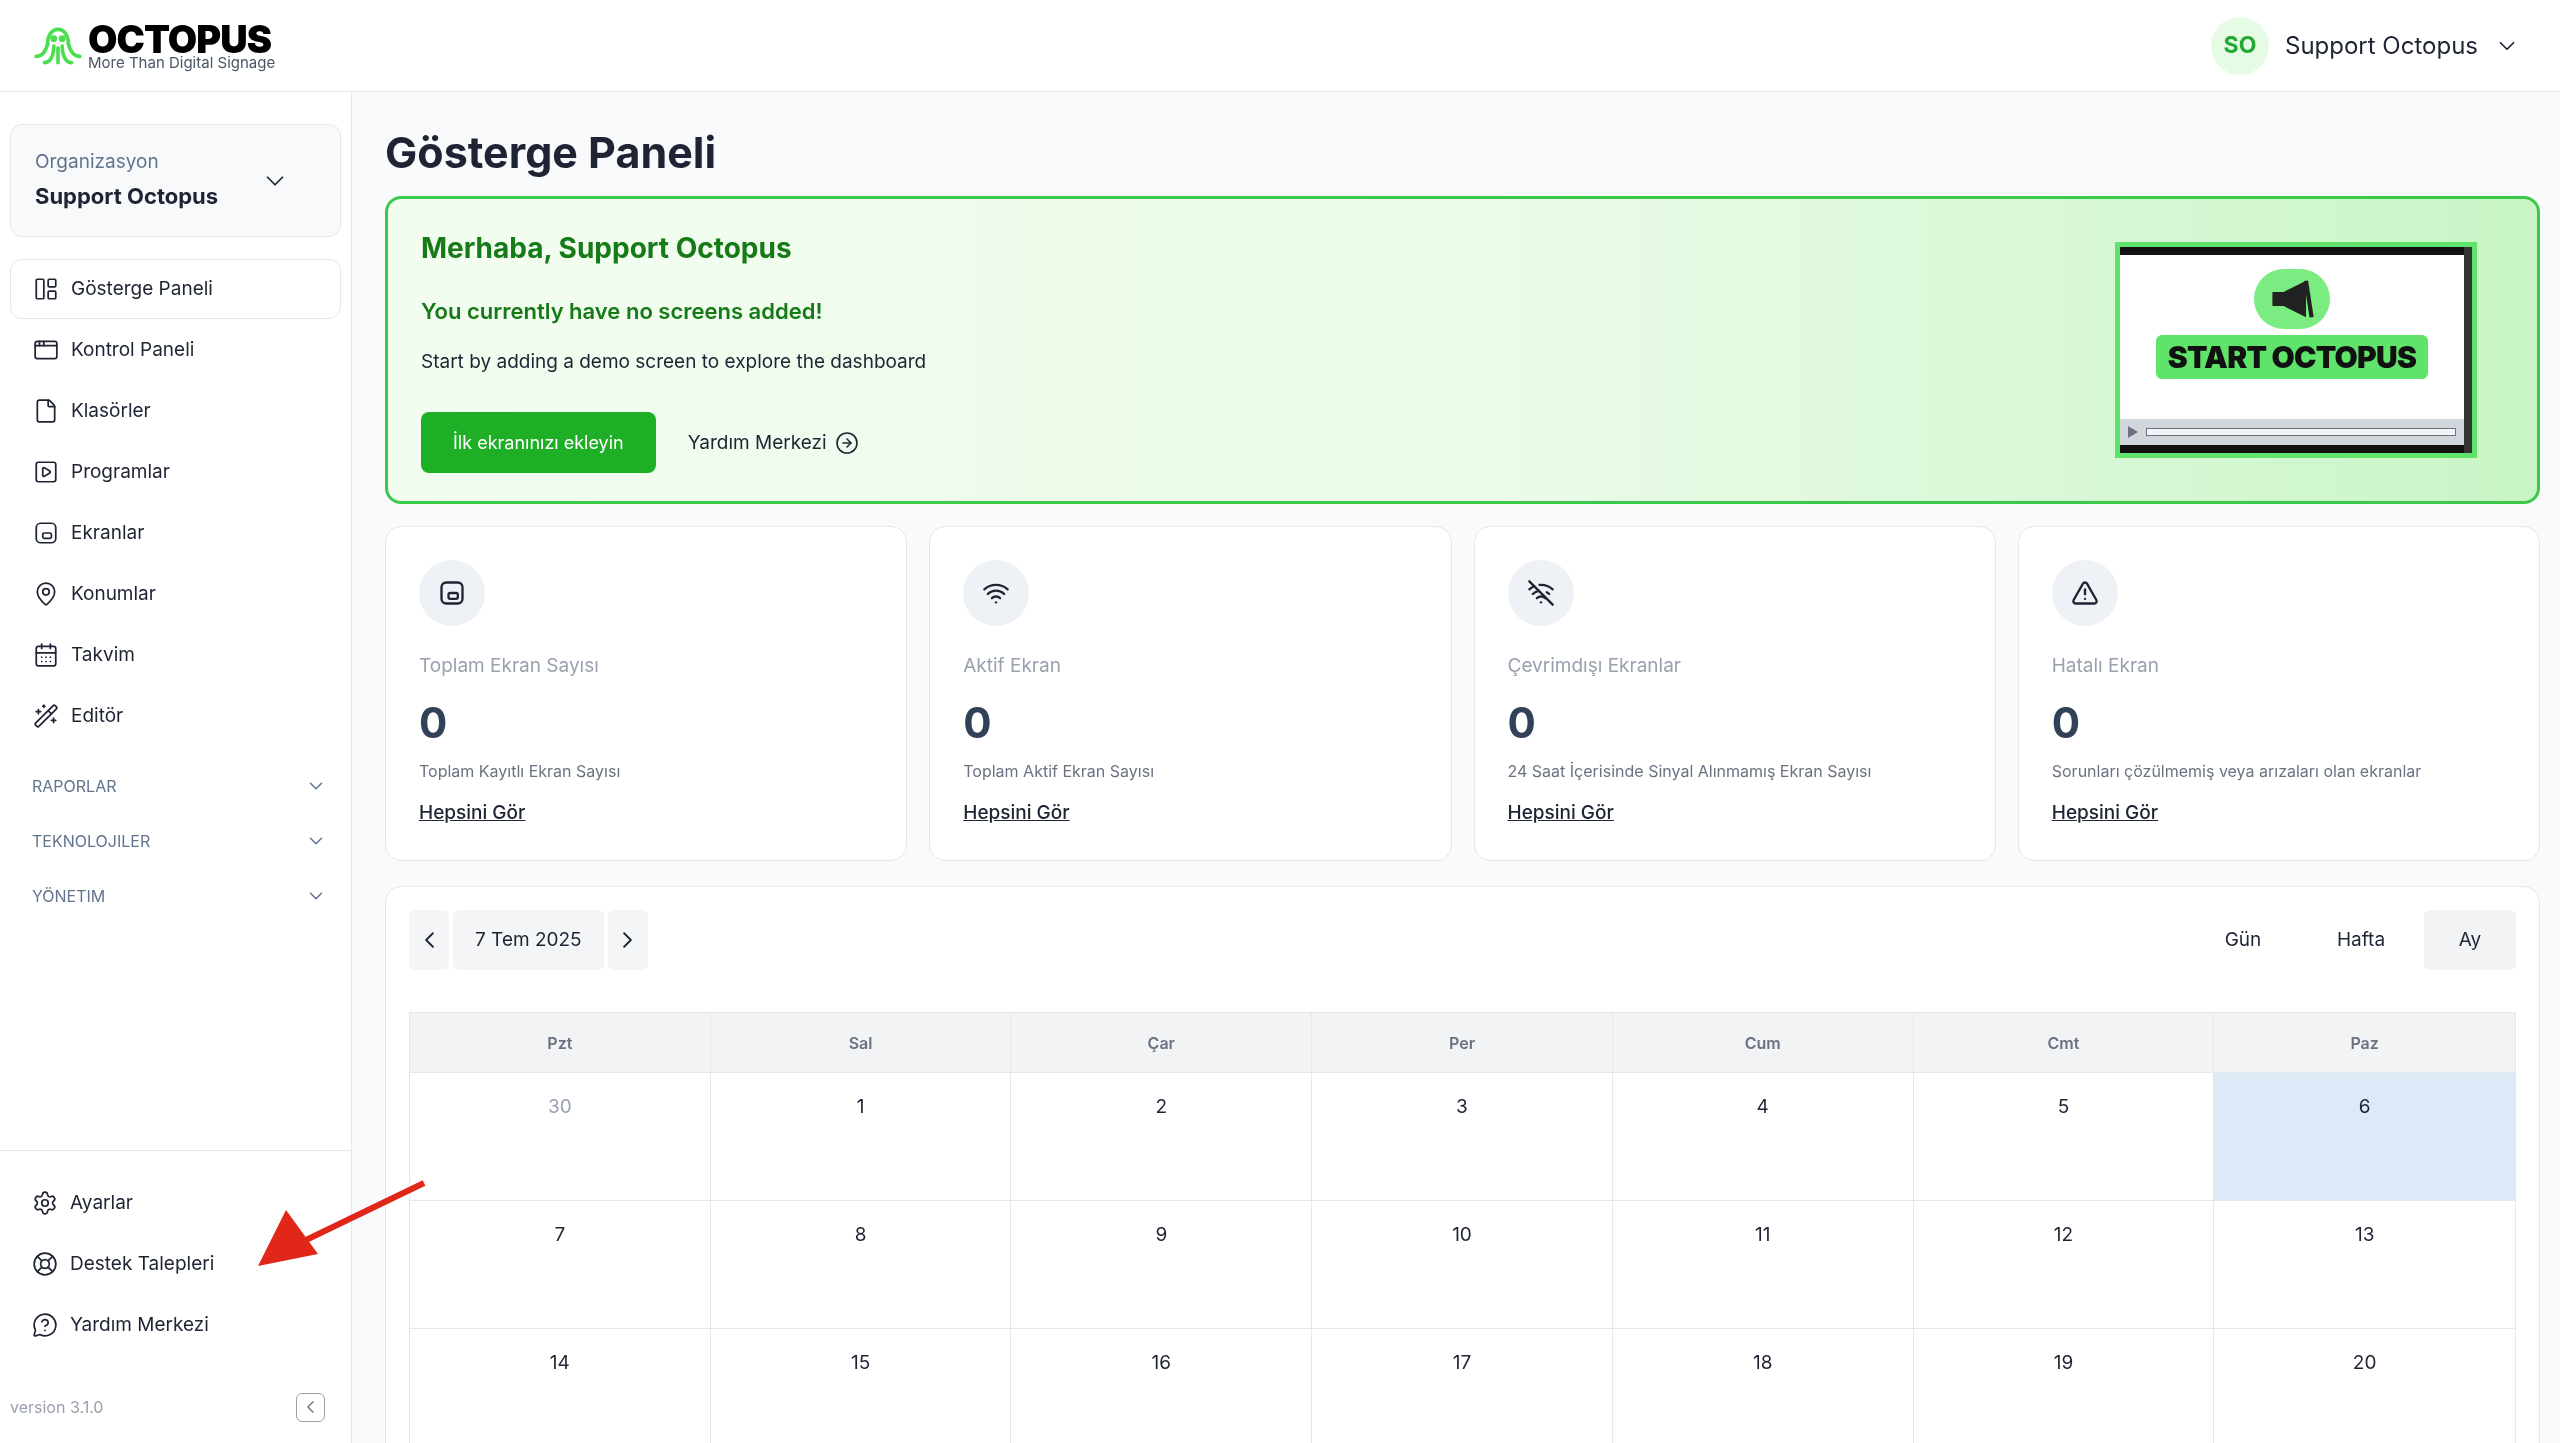 This screenshot has height=1443, width=2560. Describe the element at coordinates (1012, 666) in the screenshot. I see `stat-title: Aktif Ekran` at that location.